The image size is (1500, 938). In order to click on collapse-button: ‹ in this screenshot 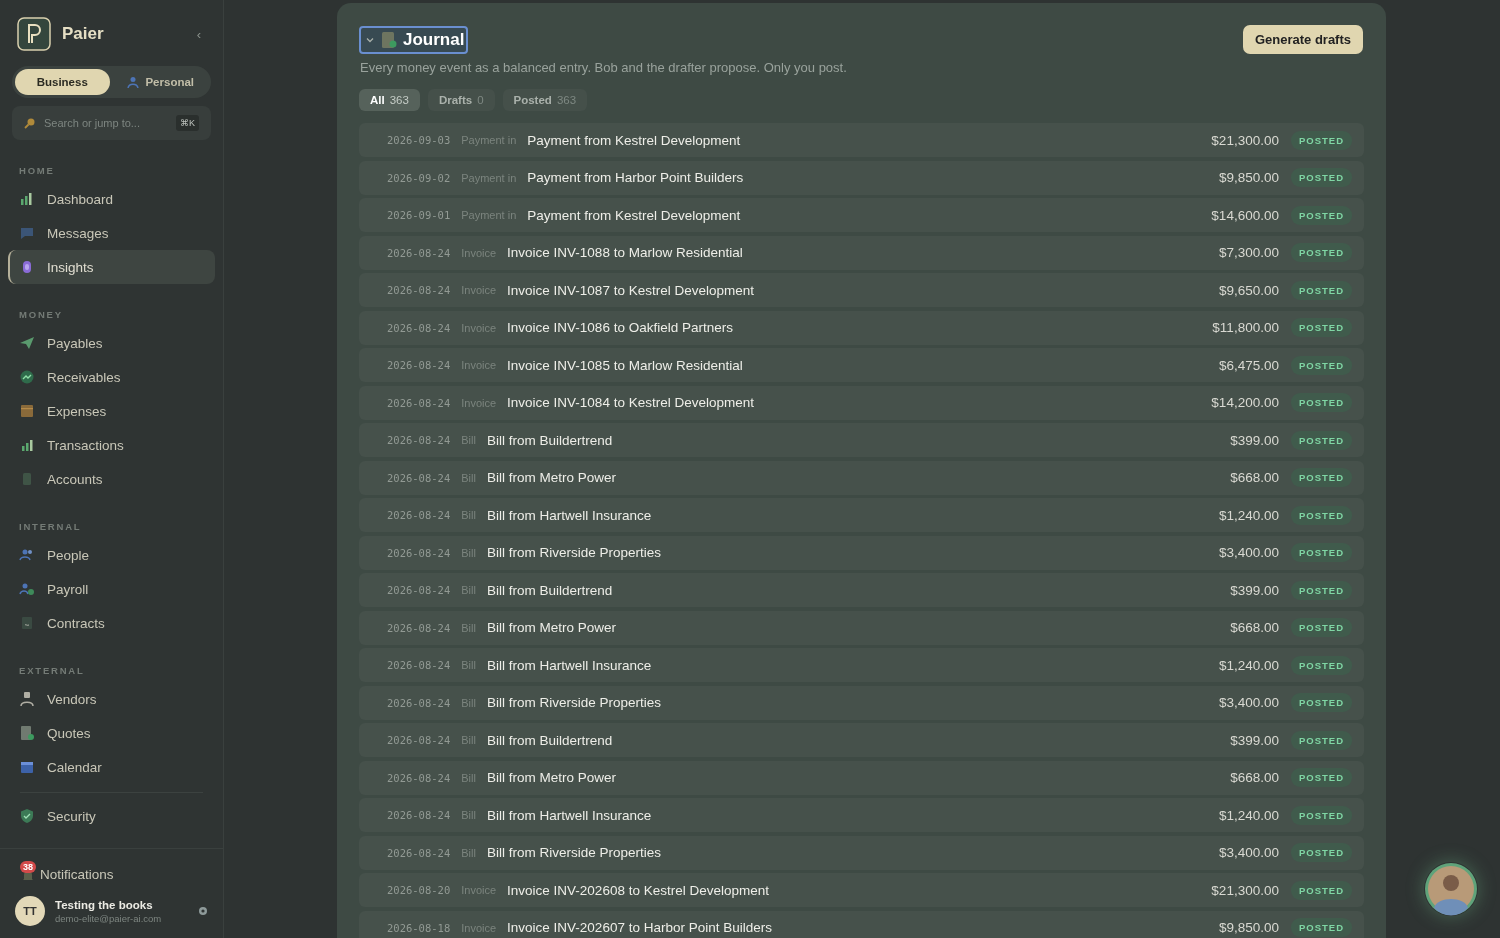, I will do `click(201, 34)`.